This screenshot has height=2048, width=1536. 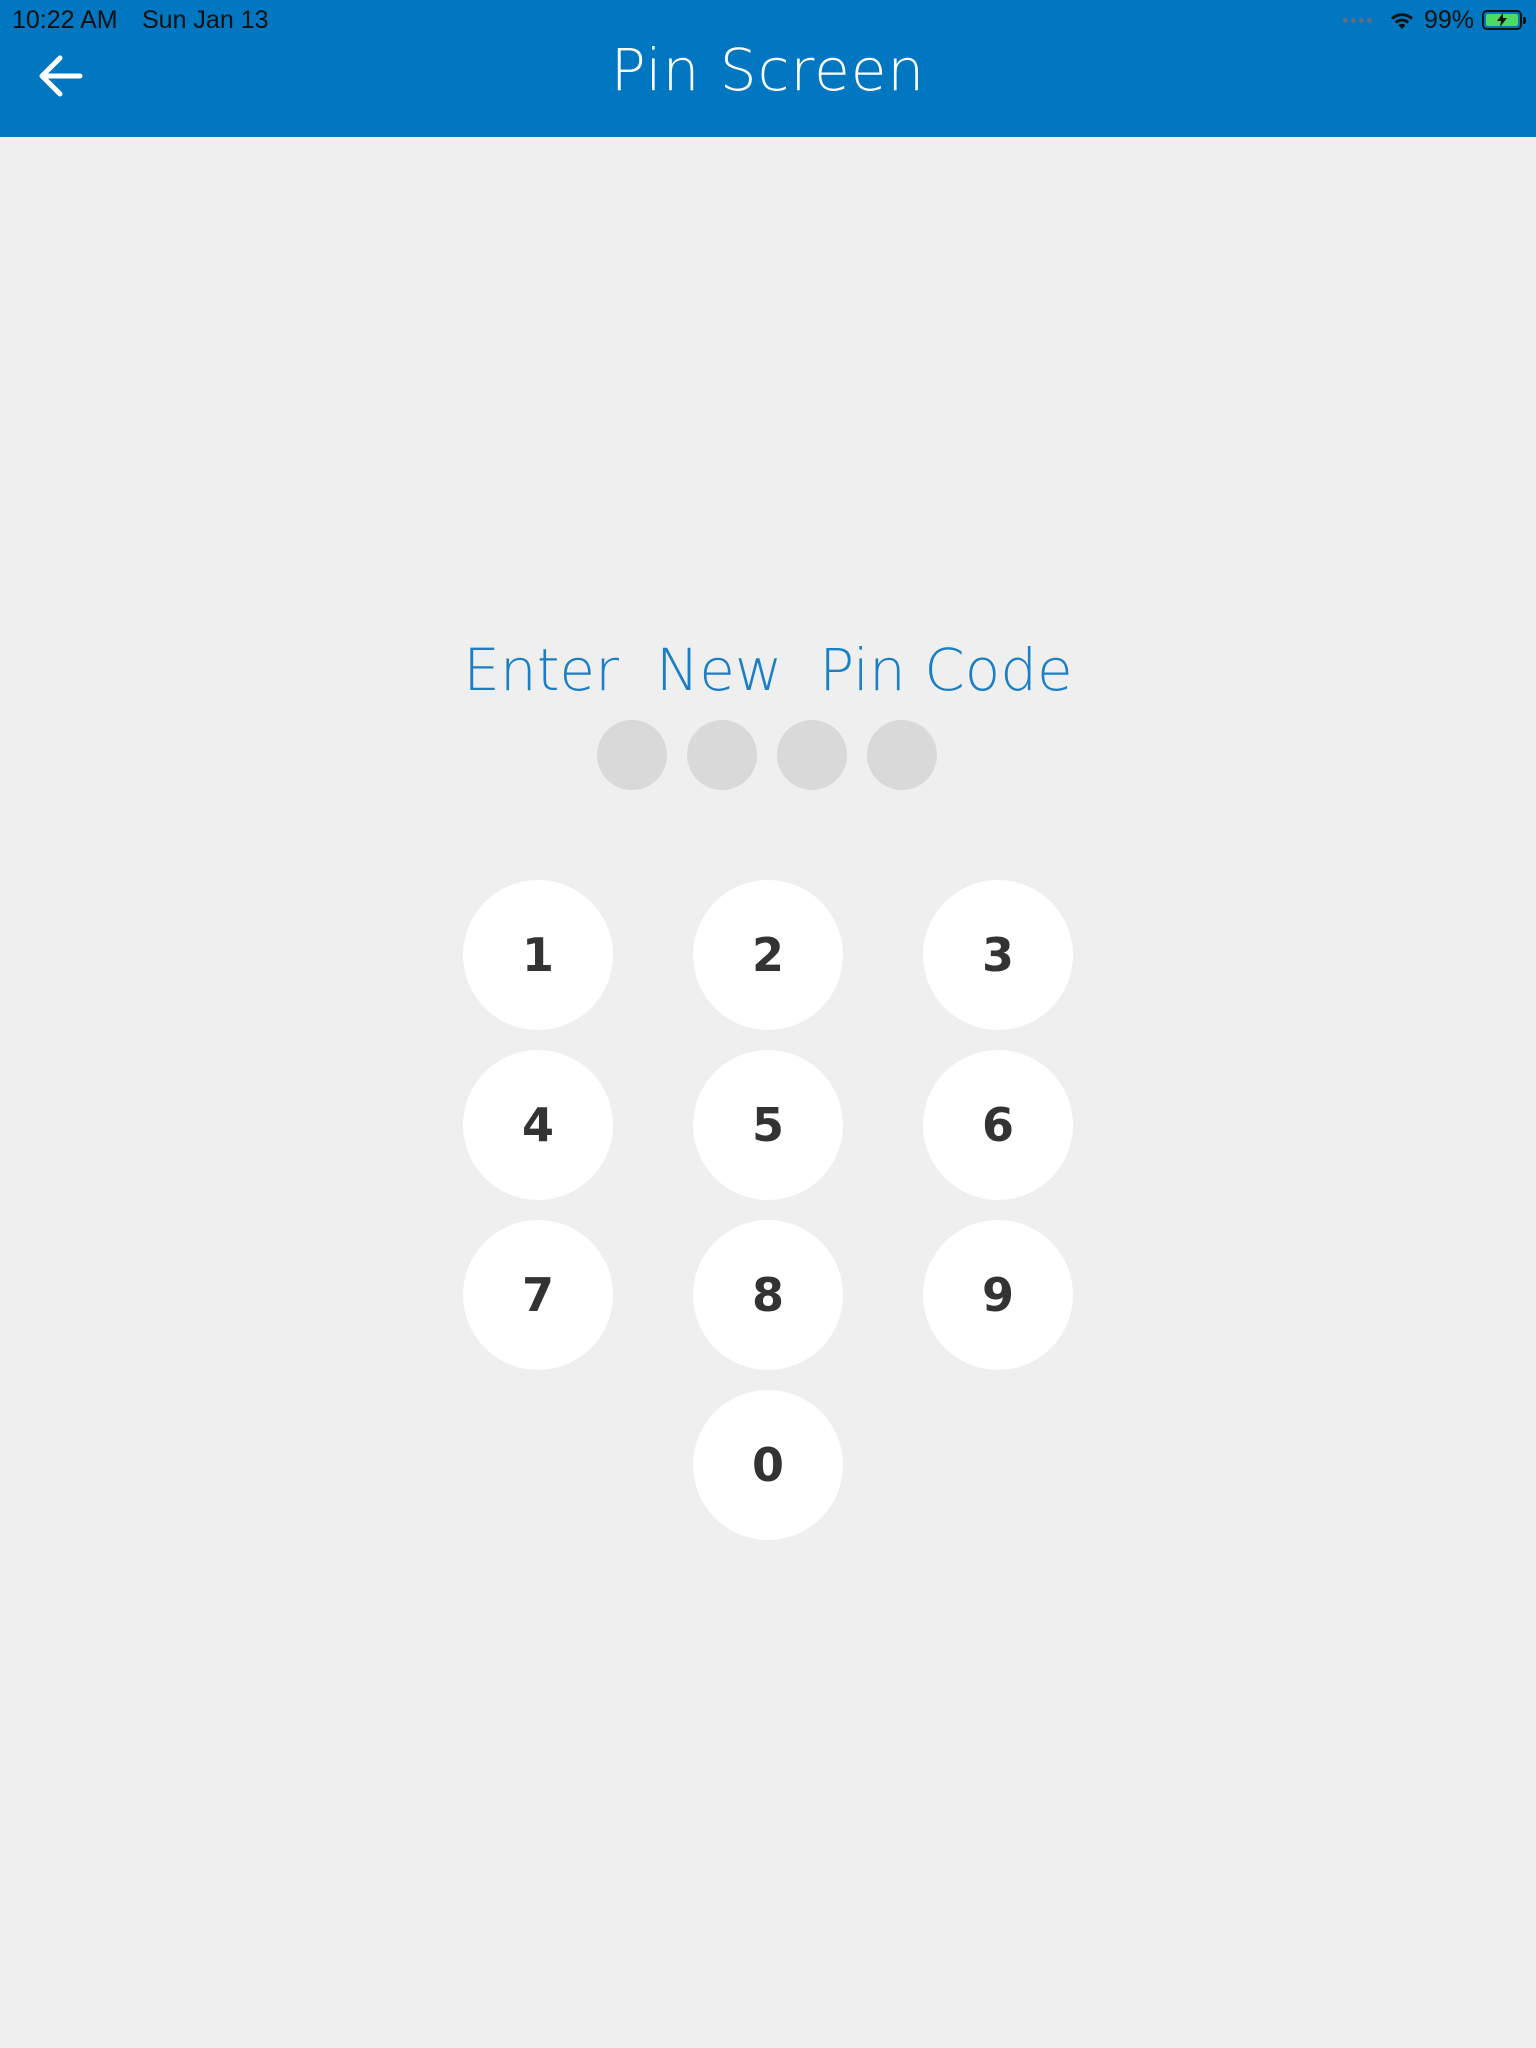 What do you see at coordinates (998, 955) in the screenshot?
I see `key-3: 3` at bounding box center [998, 955].